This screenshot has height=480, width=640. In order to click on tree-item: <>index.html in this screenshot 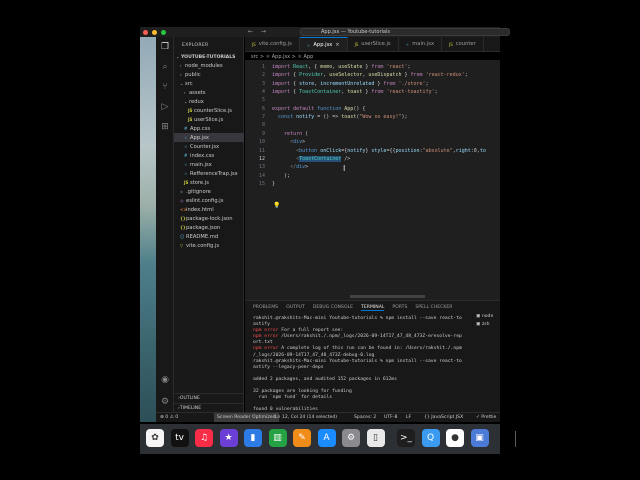, I will do `click(209, 209)`.